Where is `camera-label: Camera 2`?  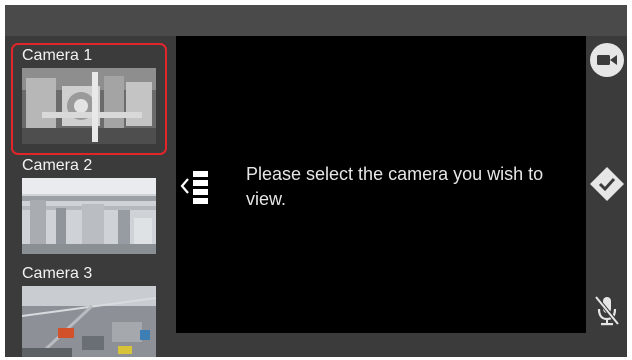 camera-label: Camera 2 is located at coordinates (57, 165).